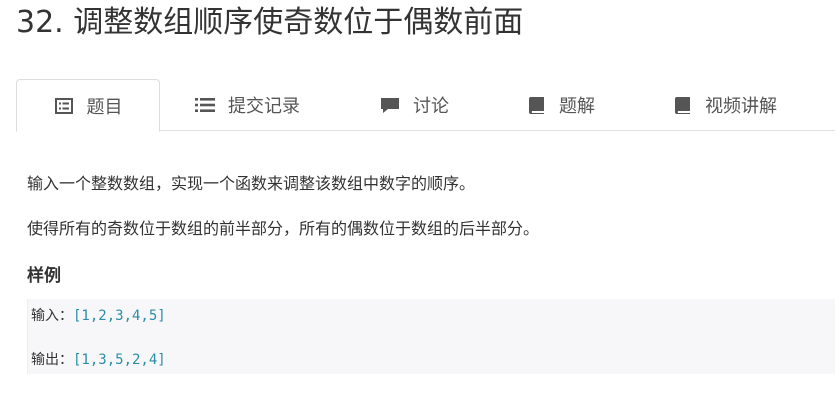 The image size is (835, 398). I want to click on description-line-1: 输入一个整数数组，实现一个函数来调整该数组中数字的顺序。, so click(251, 183).